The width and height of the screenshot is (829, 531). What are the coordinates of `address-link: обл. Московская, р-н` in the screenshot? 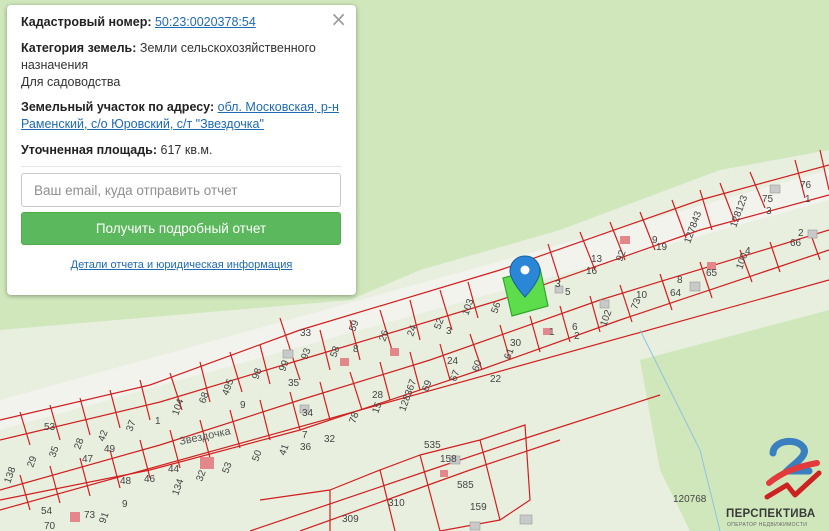 It's located at (278, 107).